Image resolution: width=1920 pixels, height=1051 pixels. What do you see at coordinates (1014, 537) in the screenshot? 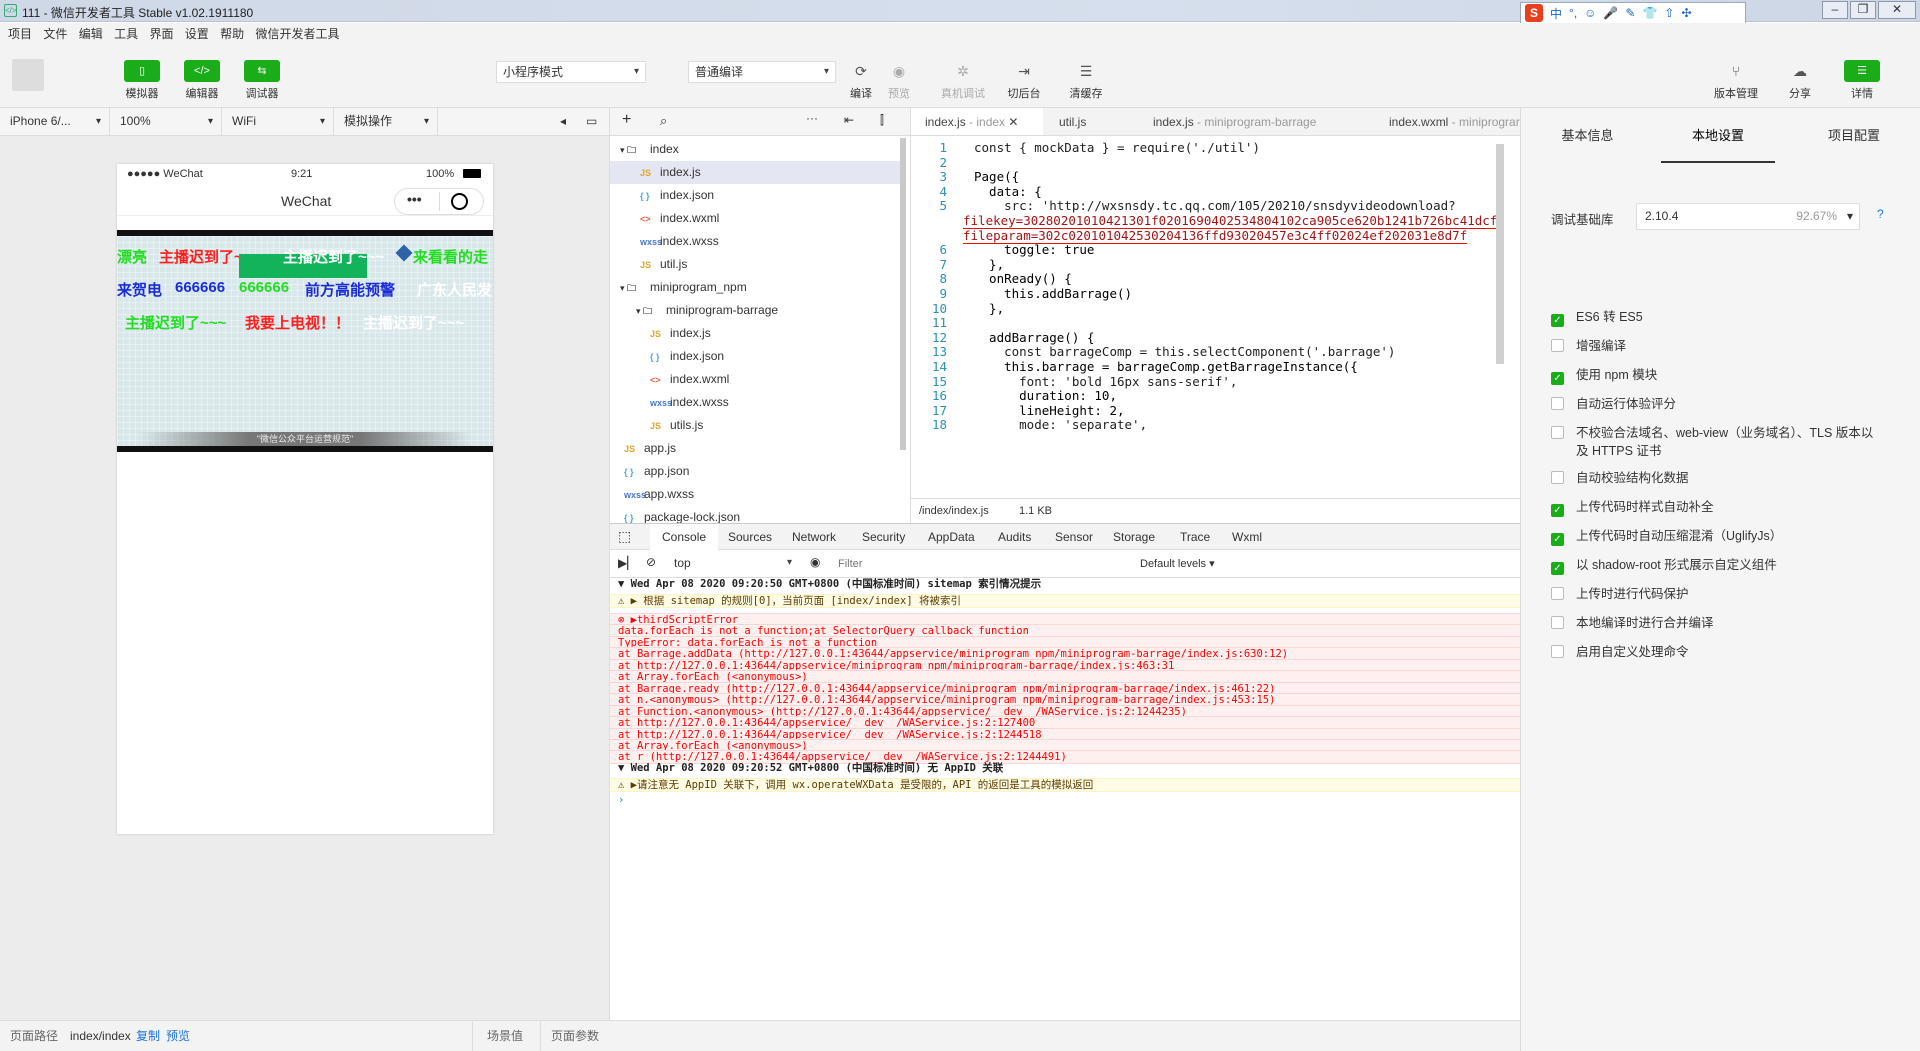
I see `tab-audits: Audits` at bounding box center [1014, 537].